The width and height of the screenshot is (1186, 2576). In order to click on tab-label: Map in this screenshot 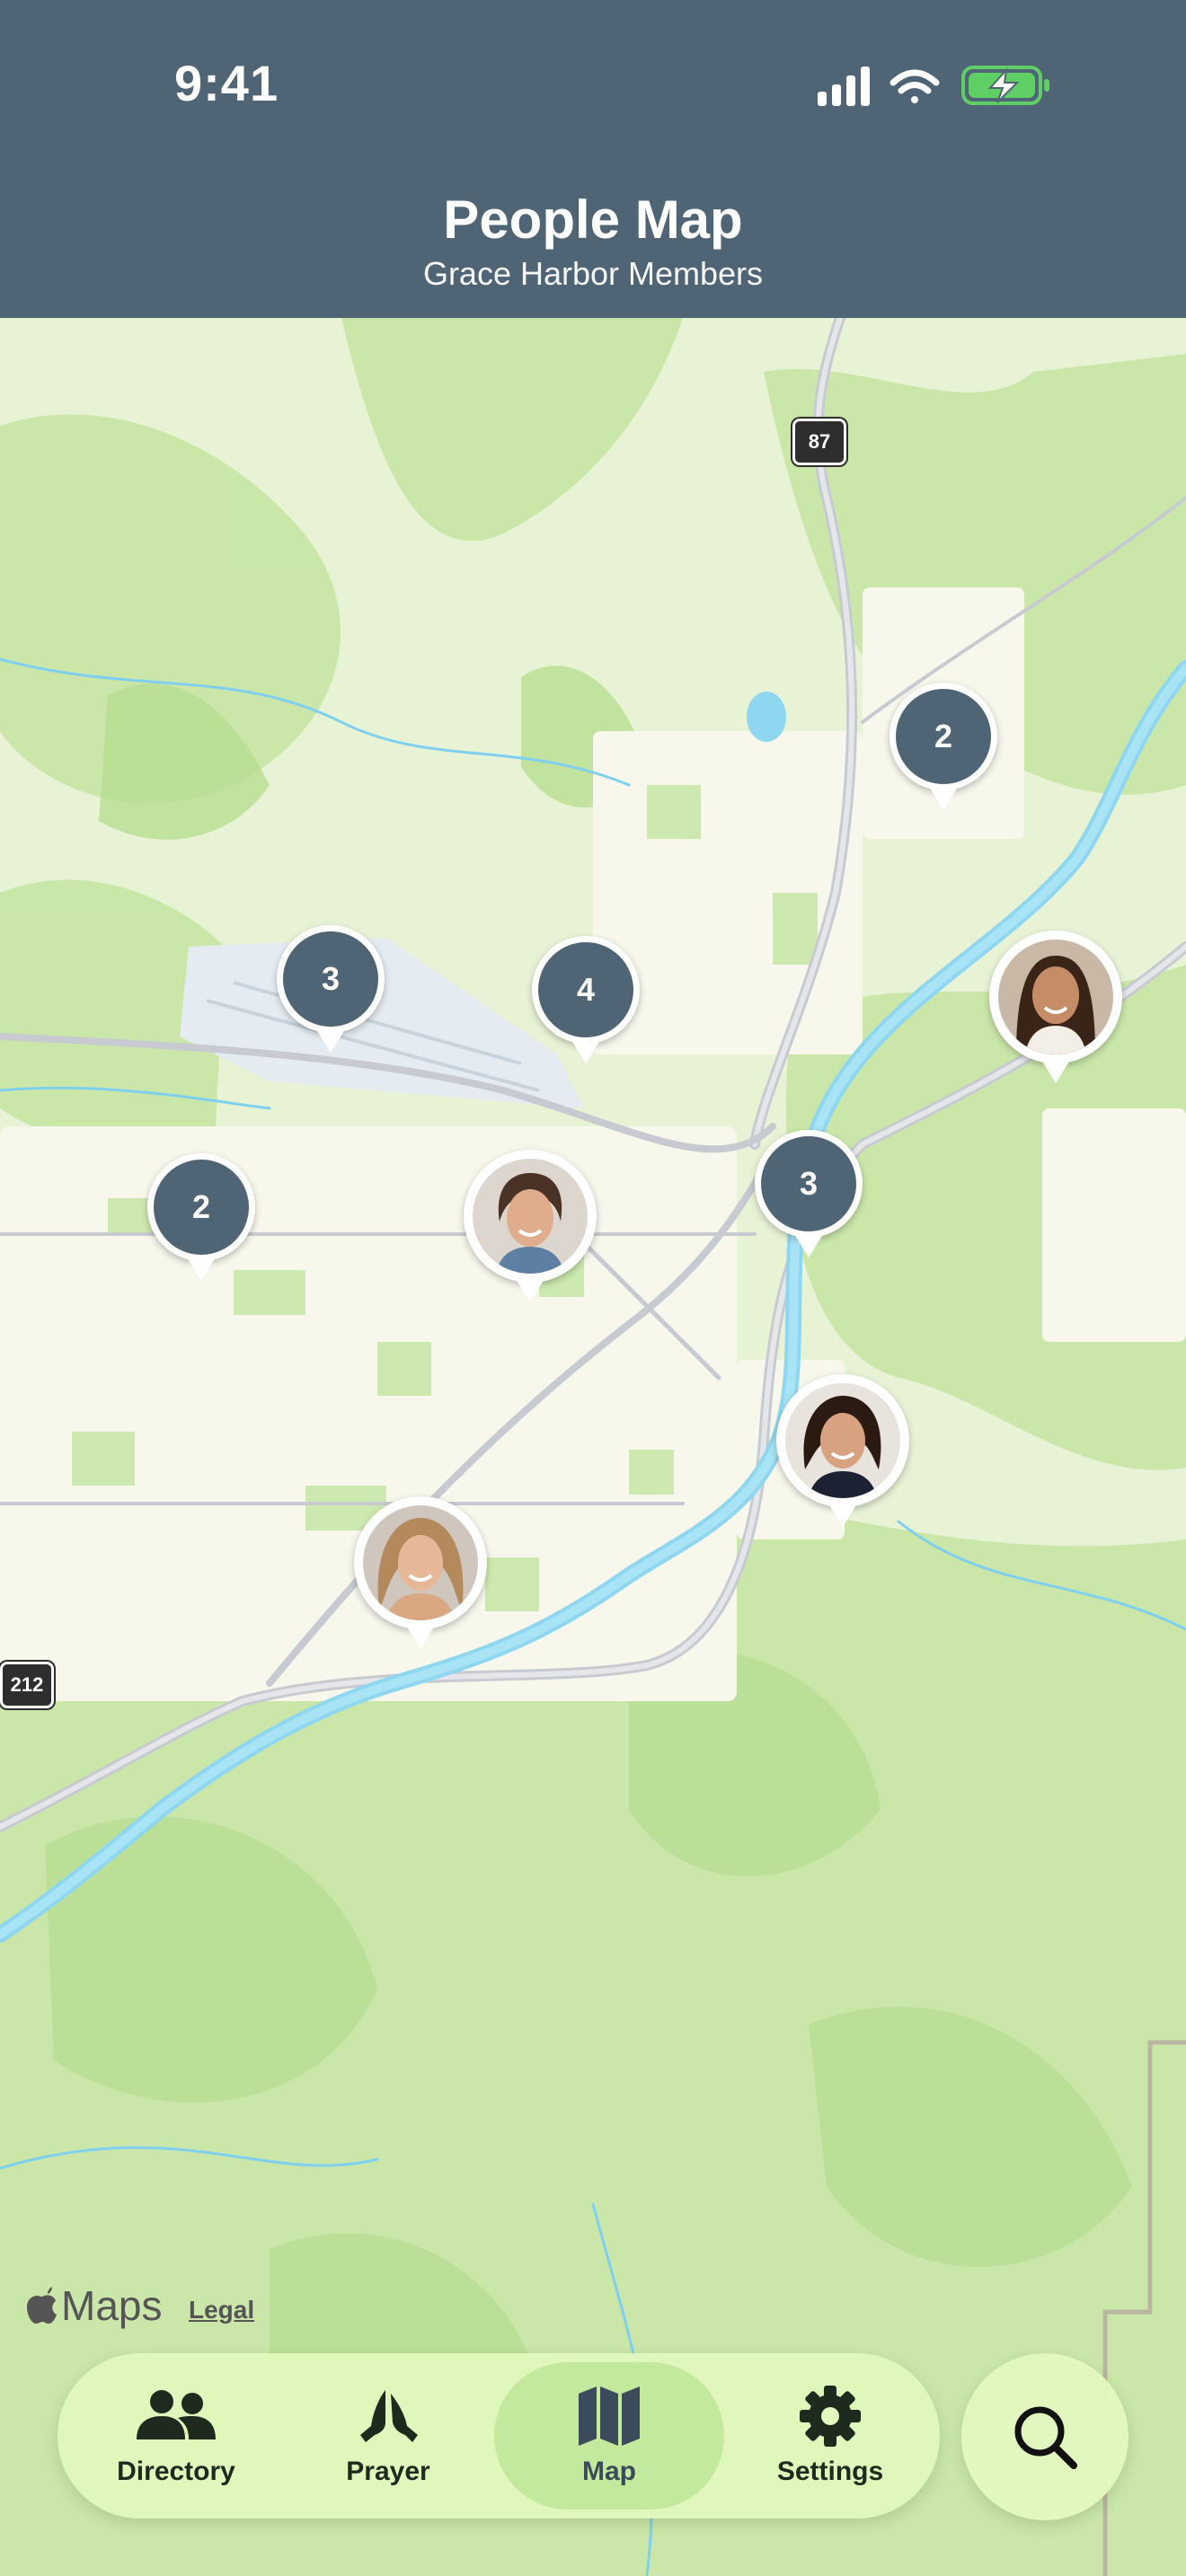, I will do `click(609, 2471)`.